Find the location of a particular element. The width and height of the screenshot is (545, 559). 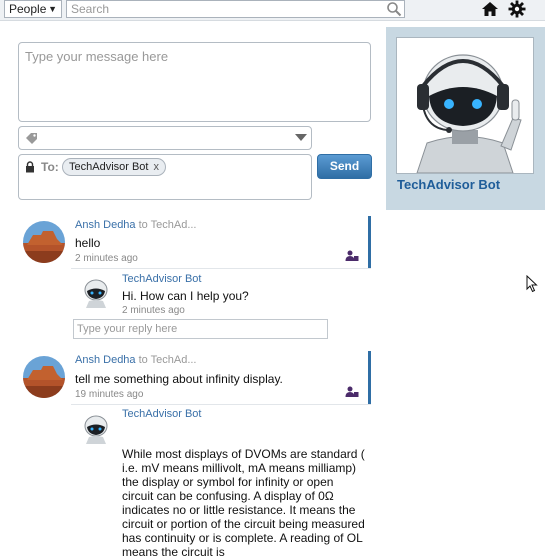

topic-tag-dropdown is located at coordinates (165, 138).